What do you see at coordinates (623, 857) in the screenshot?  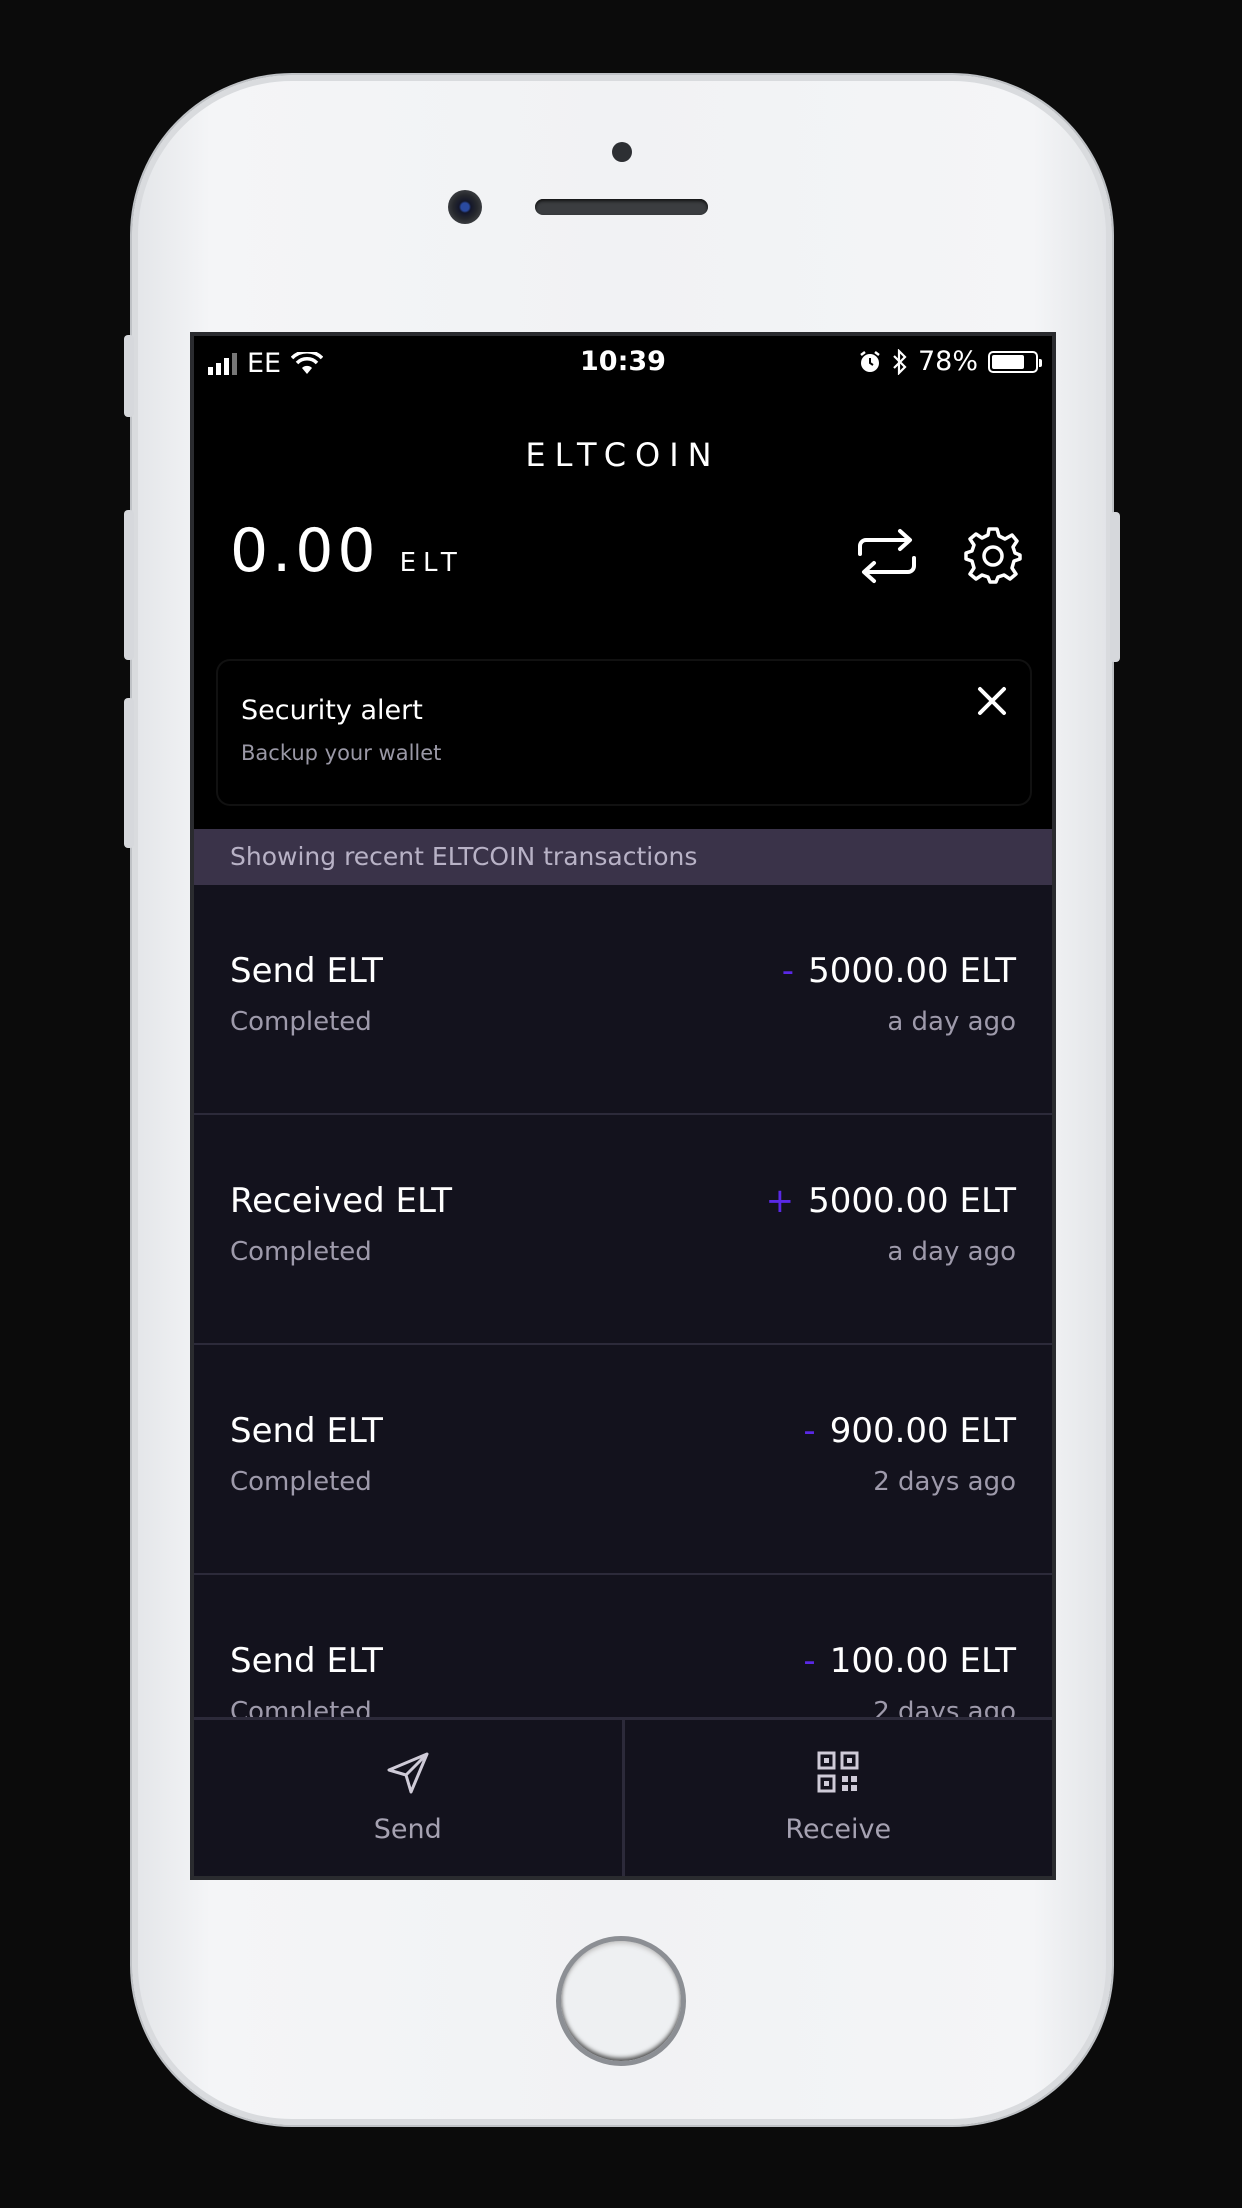 I see `transactions-info-bar: Showing recent ELTCOIN transactions` at bounding box center [623, 857].